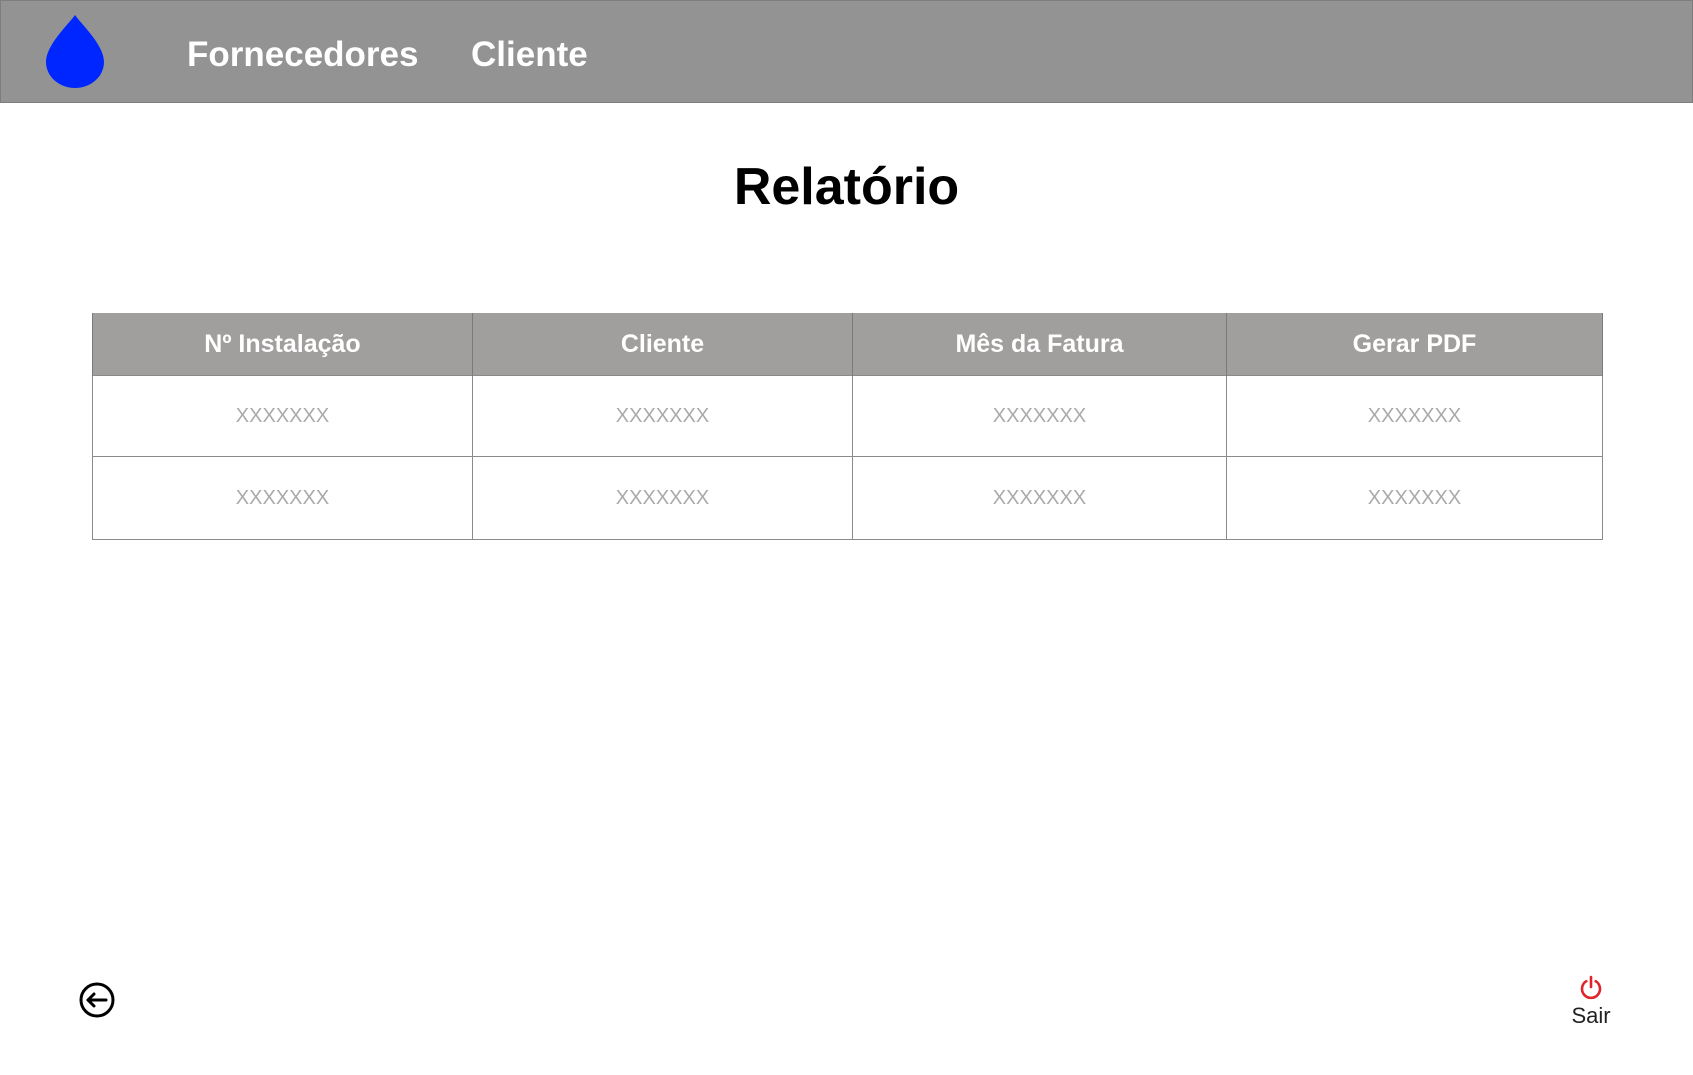 The width and height of the screenshot is (1693, 1075). Describe the element at coordinates (529, 55) in the screenshot. I see `nav-cliente: Cliente` at that location.